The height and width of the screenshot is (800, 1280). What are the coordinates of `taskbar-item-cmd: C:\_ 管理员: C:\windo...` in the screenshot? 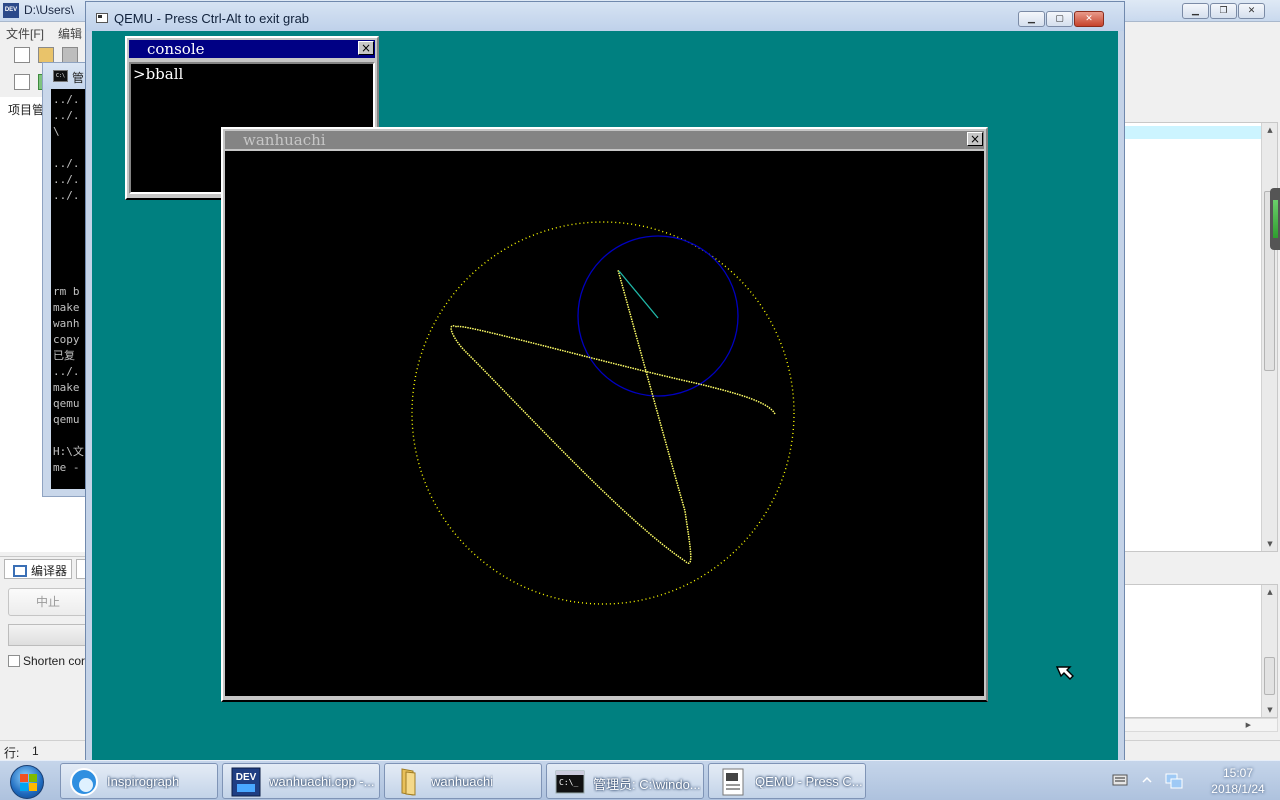 It's located at (625, 781).